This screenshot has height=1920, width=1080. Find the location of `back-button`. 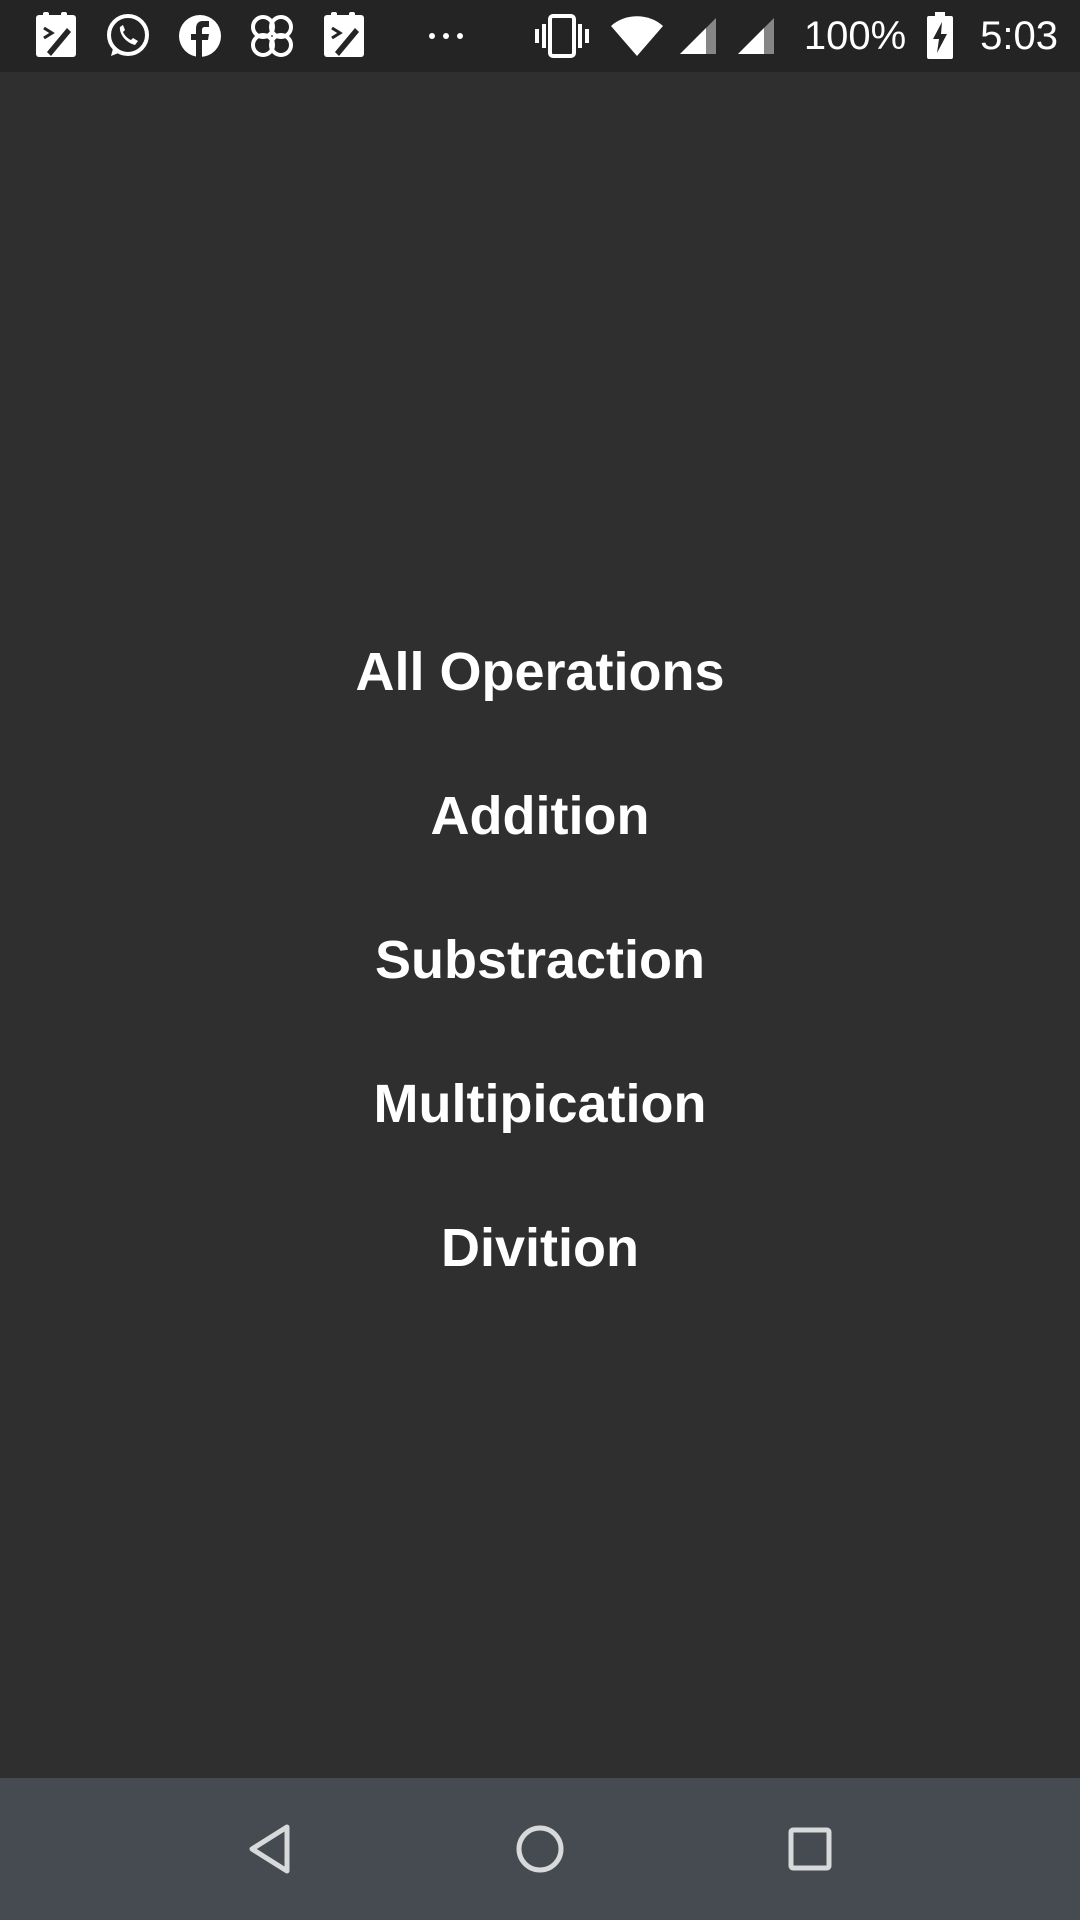

back-button is located at coordinates (270, 1849).